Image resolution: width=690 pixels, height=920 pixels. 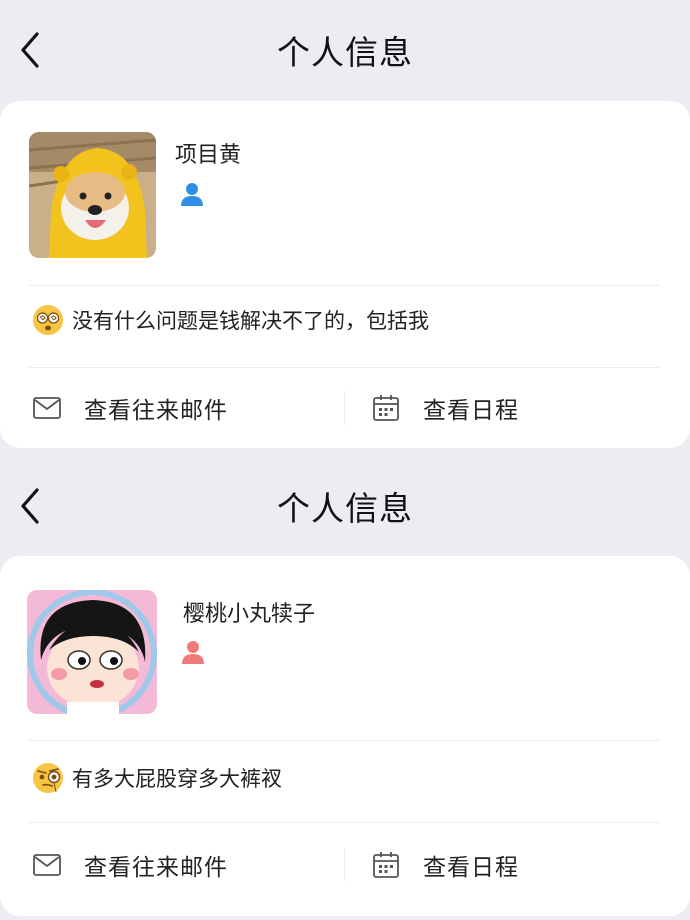 I want to click on avatar-cartoon-girl-image, so click(x=92, y=652).